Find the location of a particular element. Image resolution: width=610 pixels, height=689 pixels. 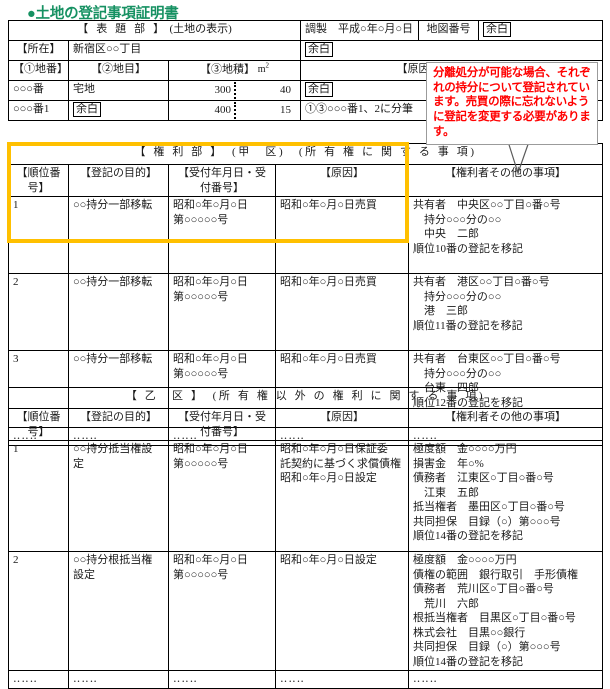

kenrisha-line: 共有者 中央区○○丁目○番○号 is located at coordinates (487, 205).